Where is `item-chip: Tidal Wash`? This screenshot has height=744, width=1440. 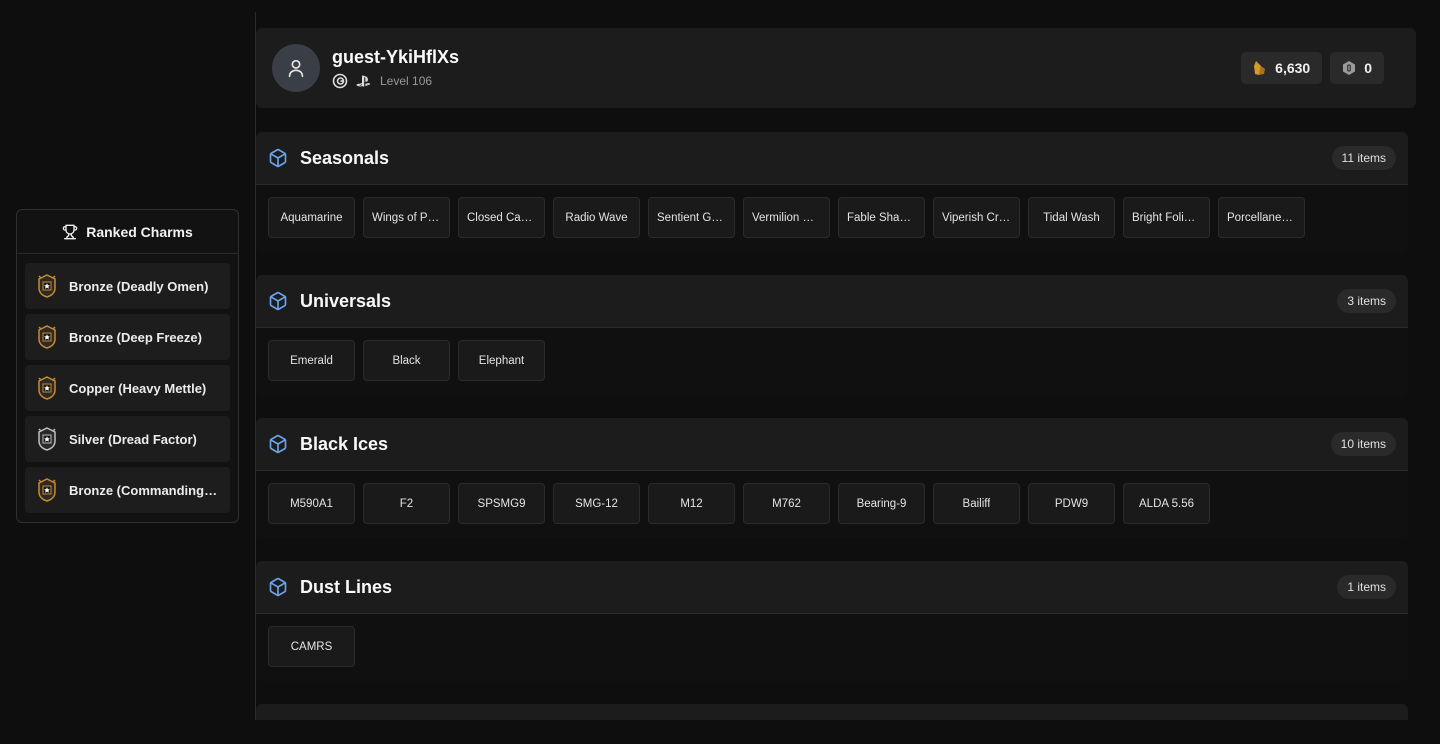 item-chip: Tidal Wash is located at coordinates (1071, 217).